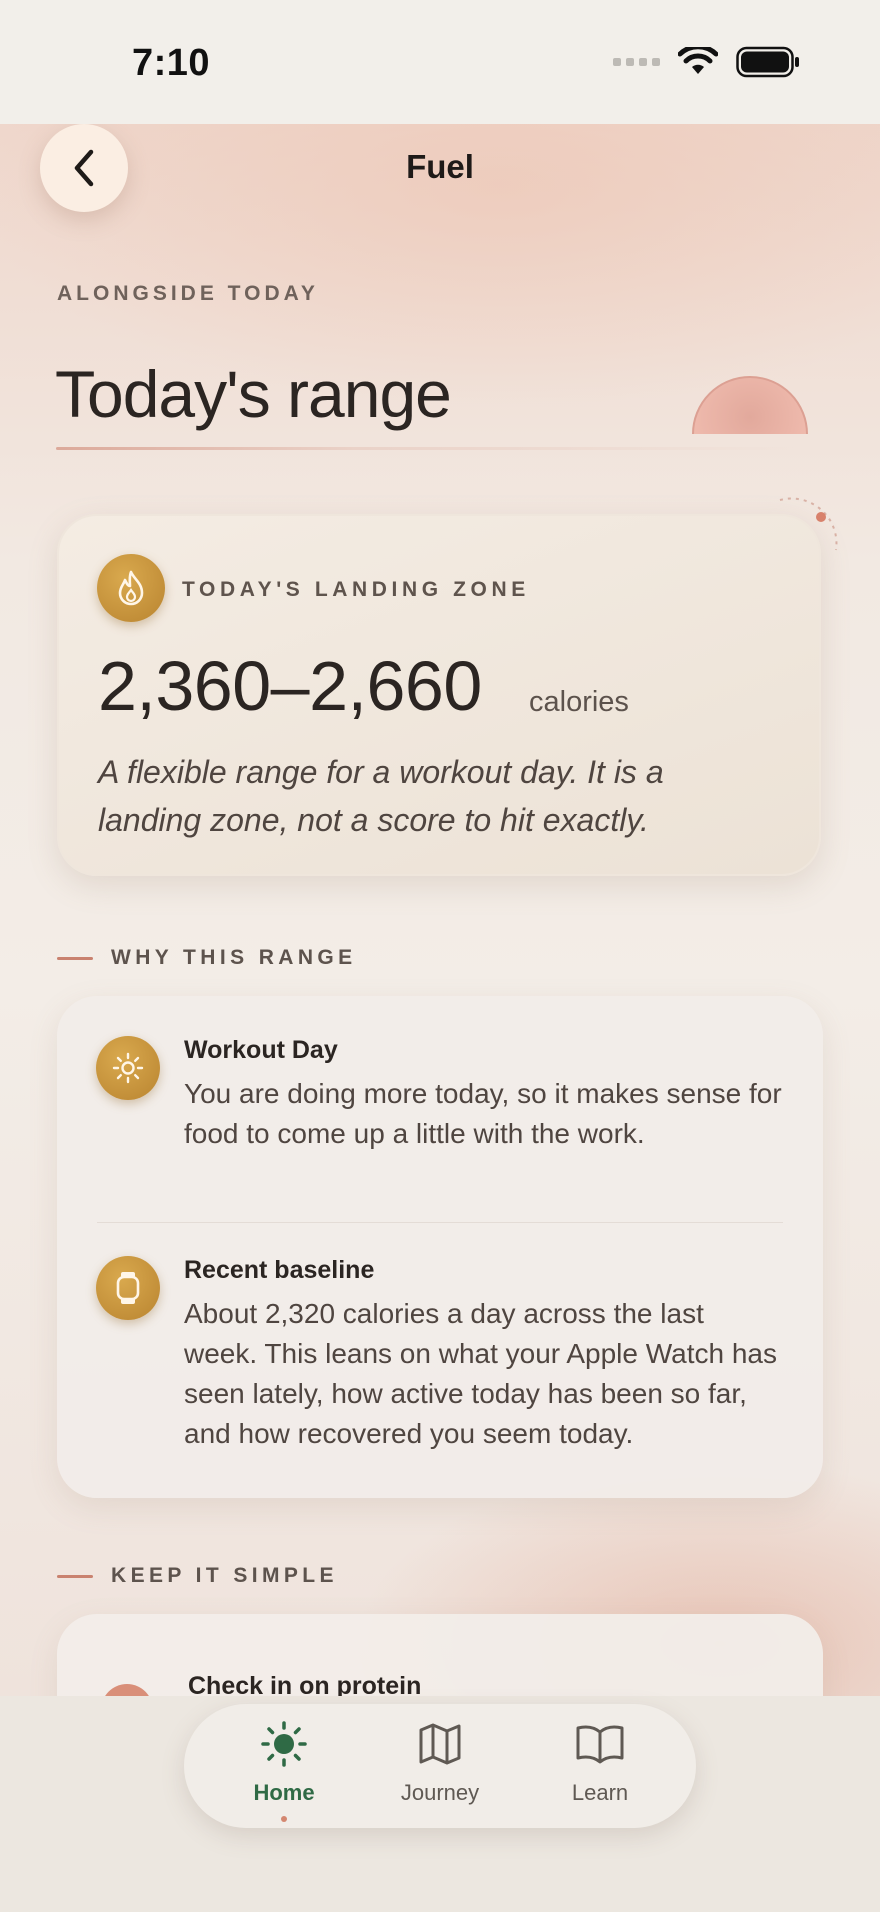 The image size is (880, 1912). I want to click on watch-icon, so click(128, 1288).